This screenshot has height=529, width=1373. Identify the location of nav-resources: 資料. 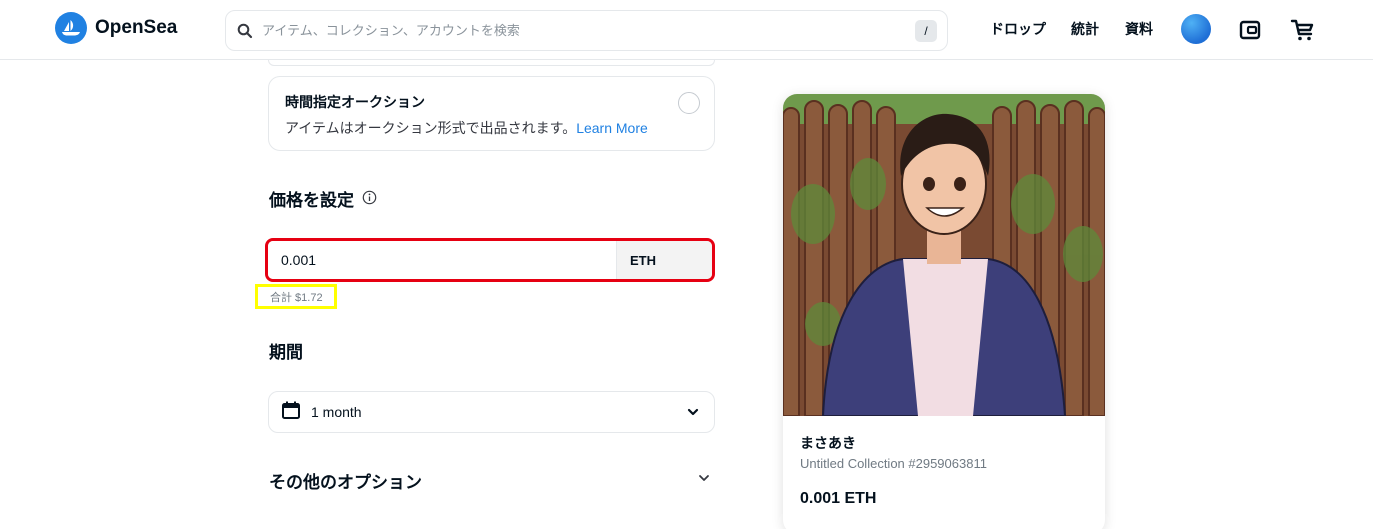
(1139, 29).